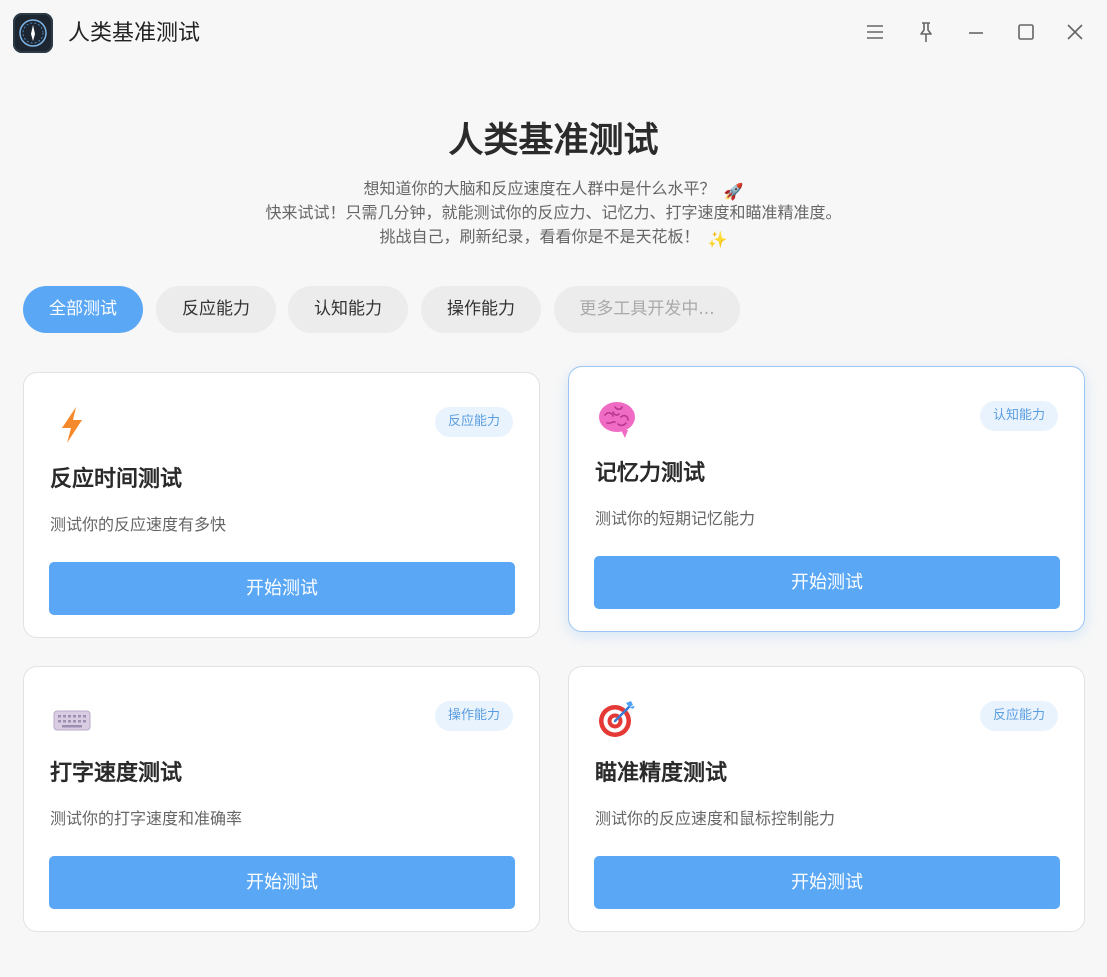 The height and width of the screenshot is (977, 1107). What do you see at coordinates (675, 518) in the screenshot?
I see `card-description: 测试你的短期记忆能力` at bounding box center [675, 518].